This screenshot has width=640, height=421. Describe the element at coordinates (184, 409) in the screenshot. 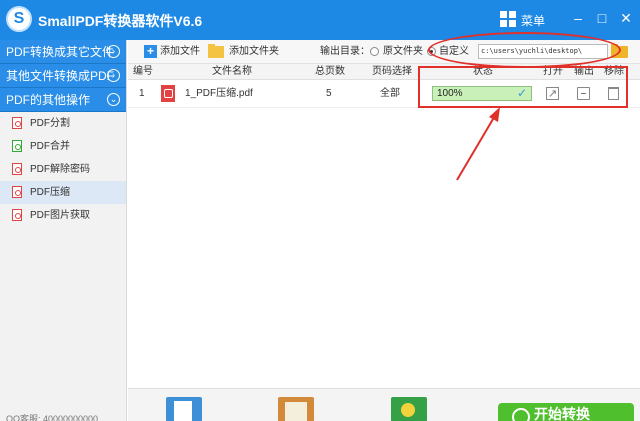

I see `document-icon` at that location.